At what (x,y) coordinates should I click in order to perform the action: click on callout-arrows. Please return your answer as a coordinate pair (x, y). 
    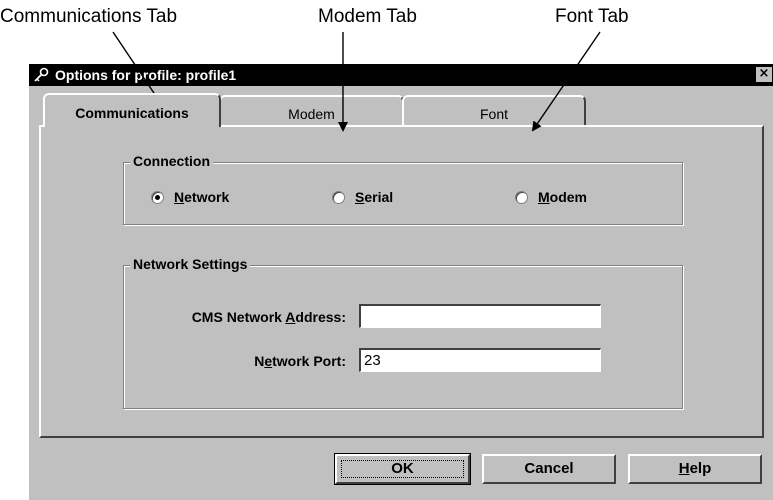
    Looking at the image, I should click on (356, 81).